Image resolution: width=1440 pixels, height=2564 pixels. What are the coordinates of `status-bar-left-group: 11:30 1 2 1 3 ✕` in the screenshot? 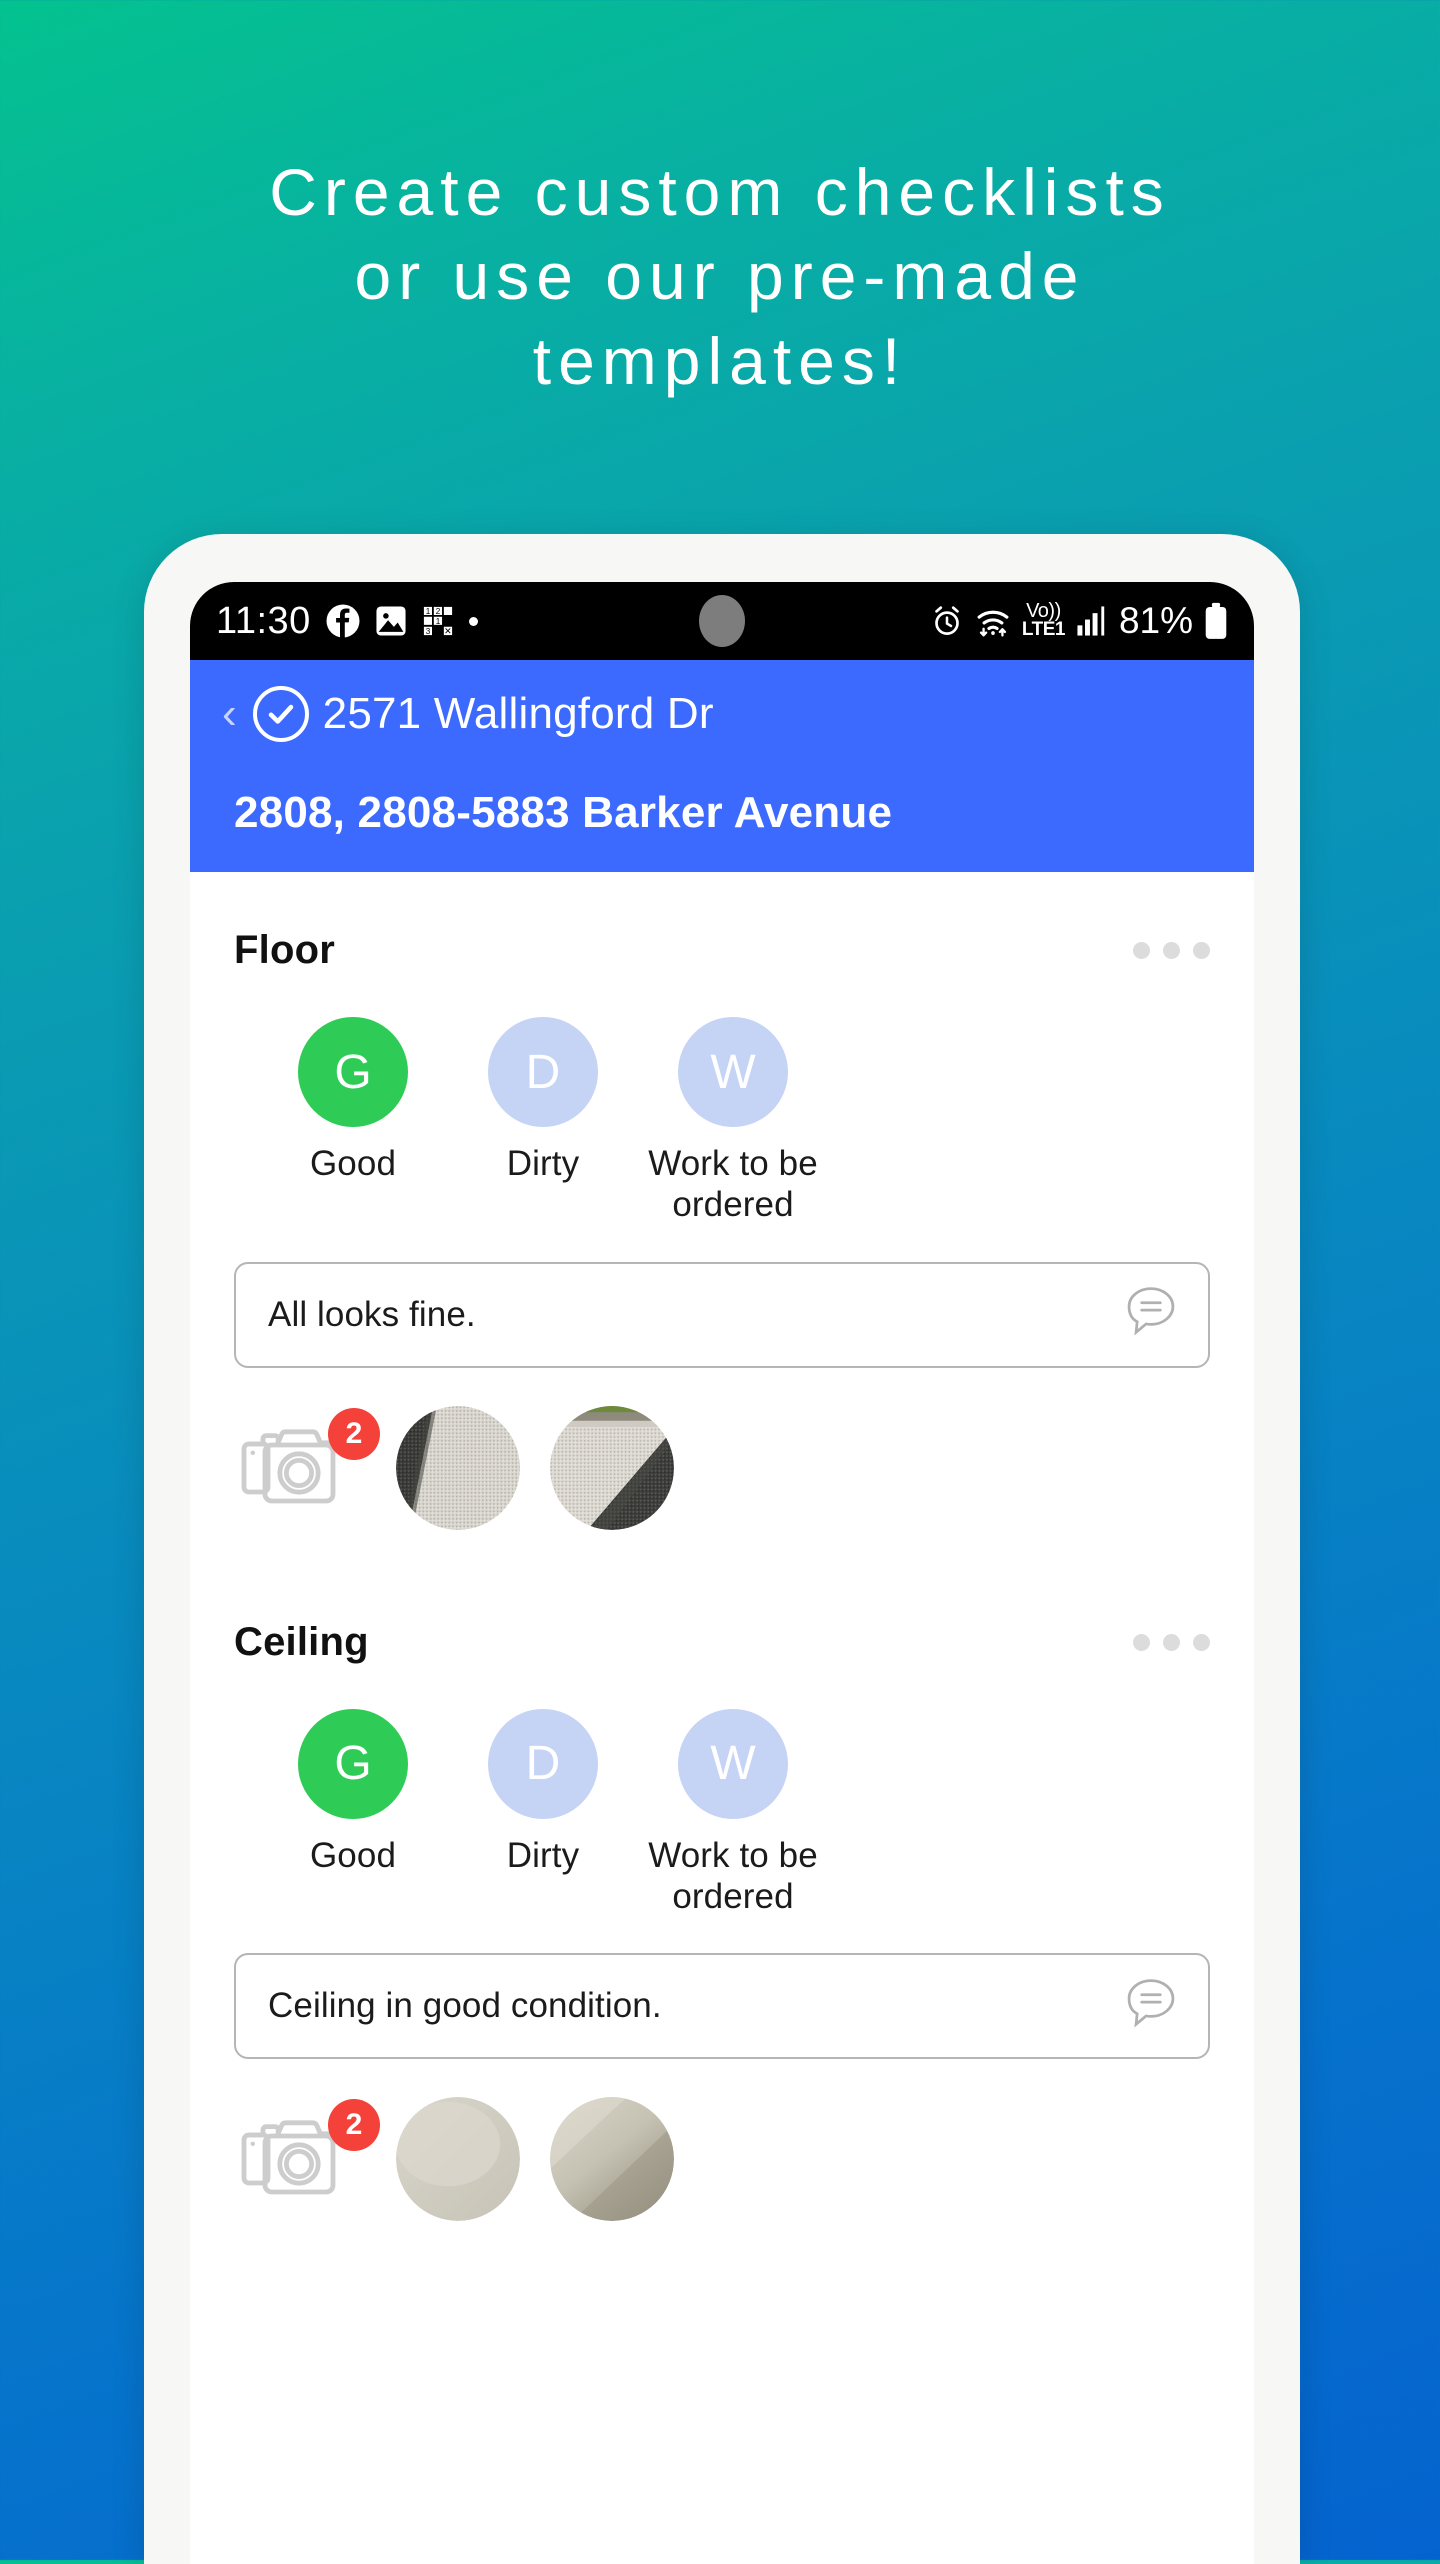 It's located at (347, 621).